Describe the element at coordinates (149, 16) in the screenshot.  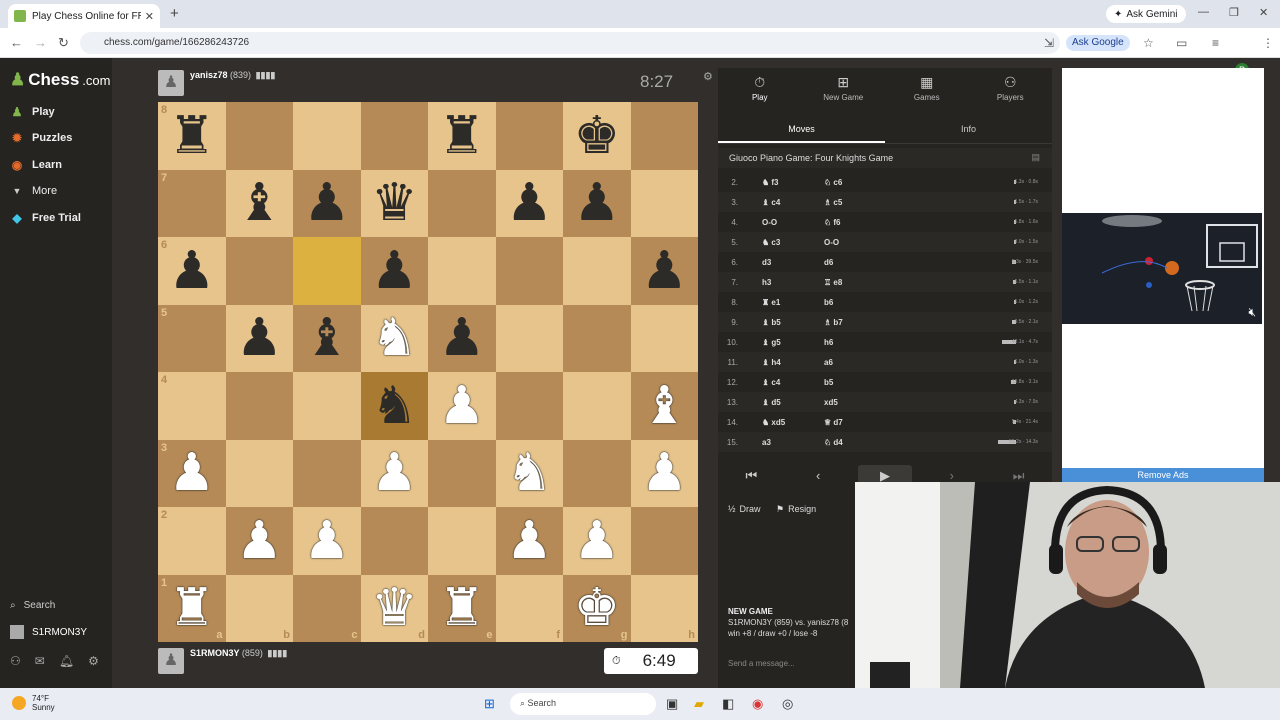
I see `tab-close-icon: ✕` at that location.